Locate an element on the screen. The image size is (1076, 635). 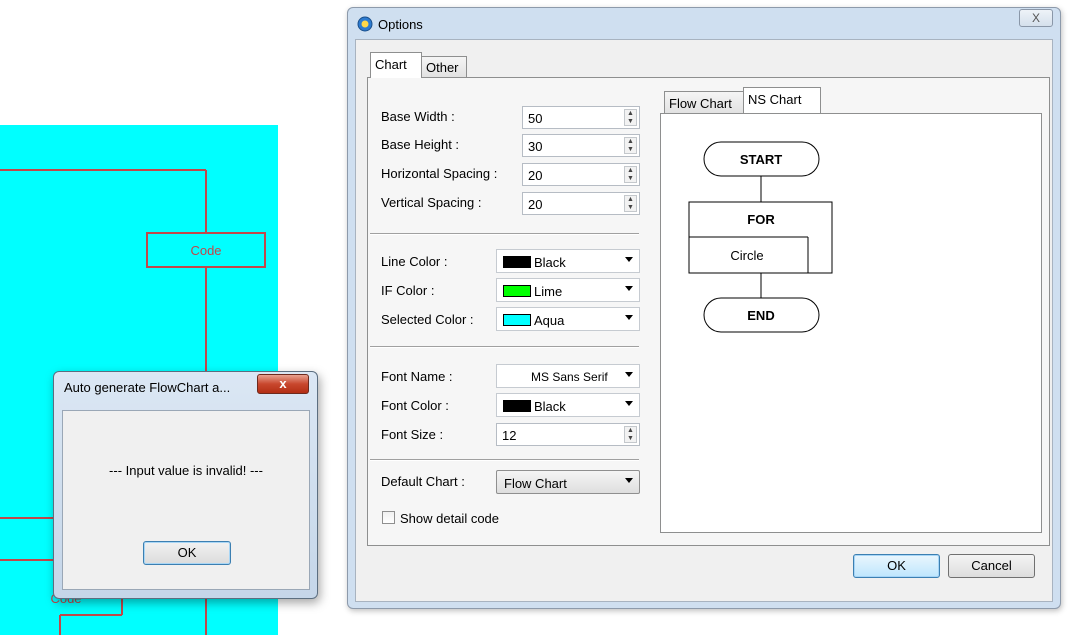
ns-chart-preview: START FOR Circle END is located at coordinates (760, 237).